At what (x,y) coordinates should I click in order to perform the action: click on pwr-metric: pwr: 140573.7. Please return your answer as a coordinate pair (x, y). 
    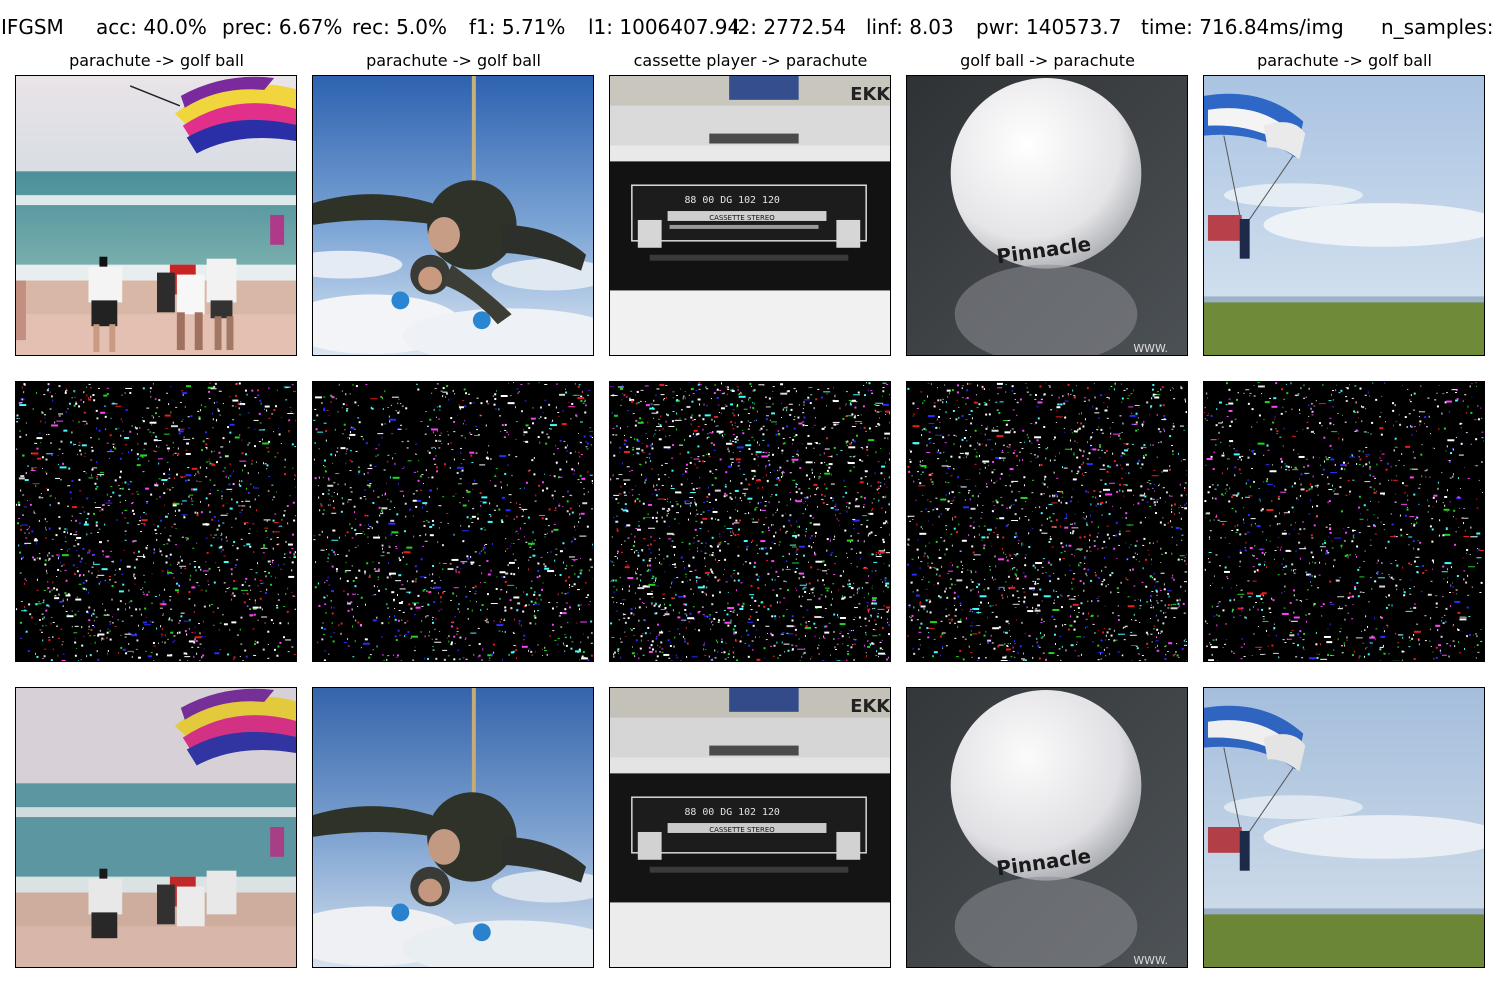
    Looking at the image, I should click on (1049, 27).